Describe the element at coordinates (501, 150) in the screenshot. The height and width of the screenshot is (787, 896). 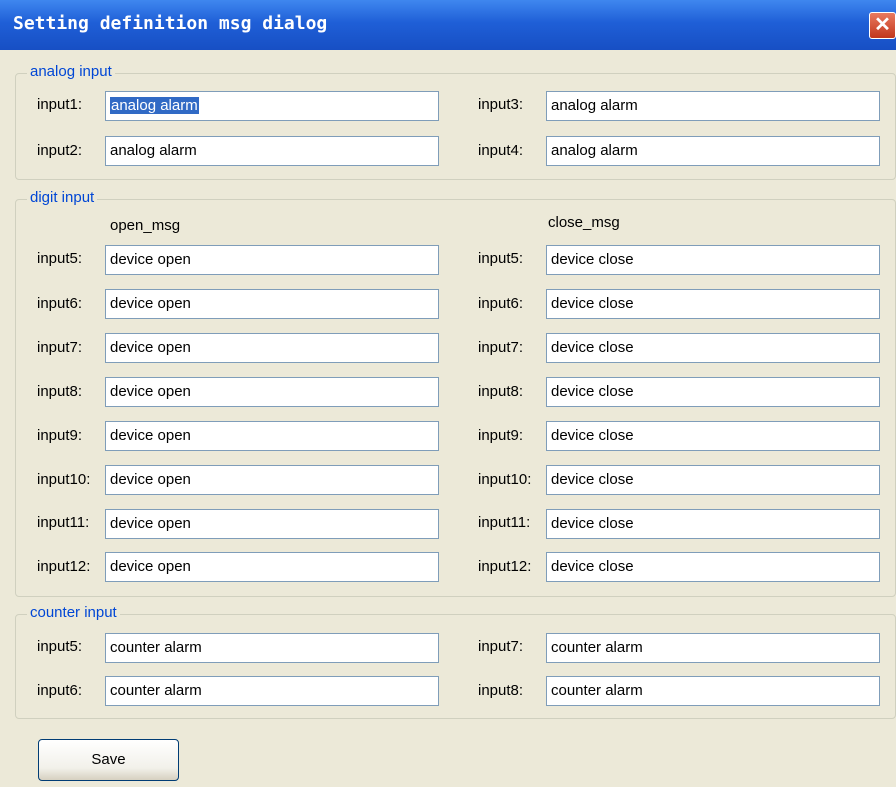
I see `analog-input4-label: input4:` at that location.